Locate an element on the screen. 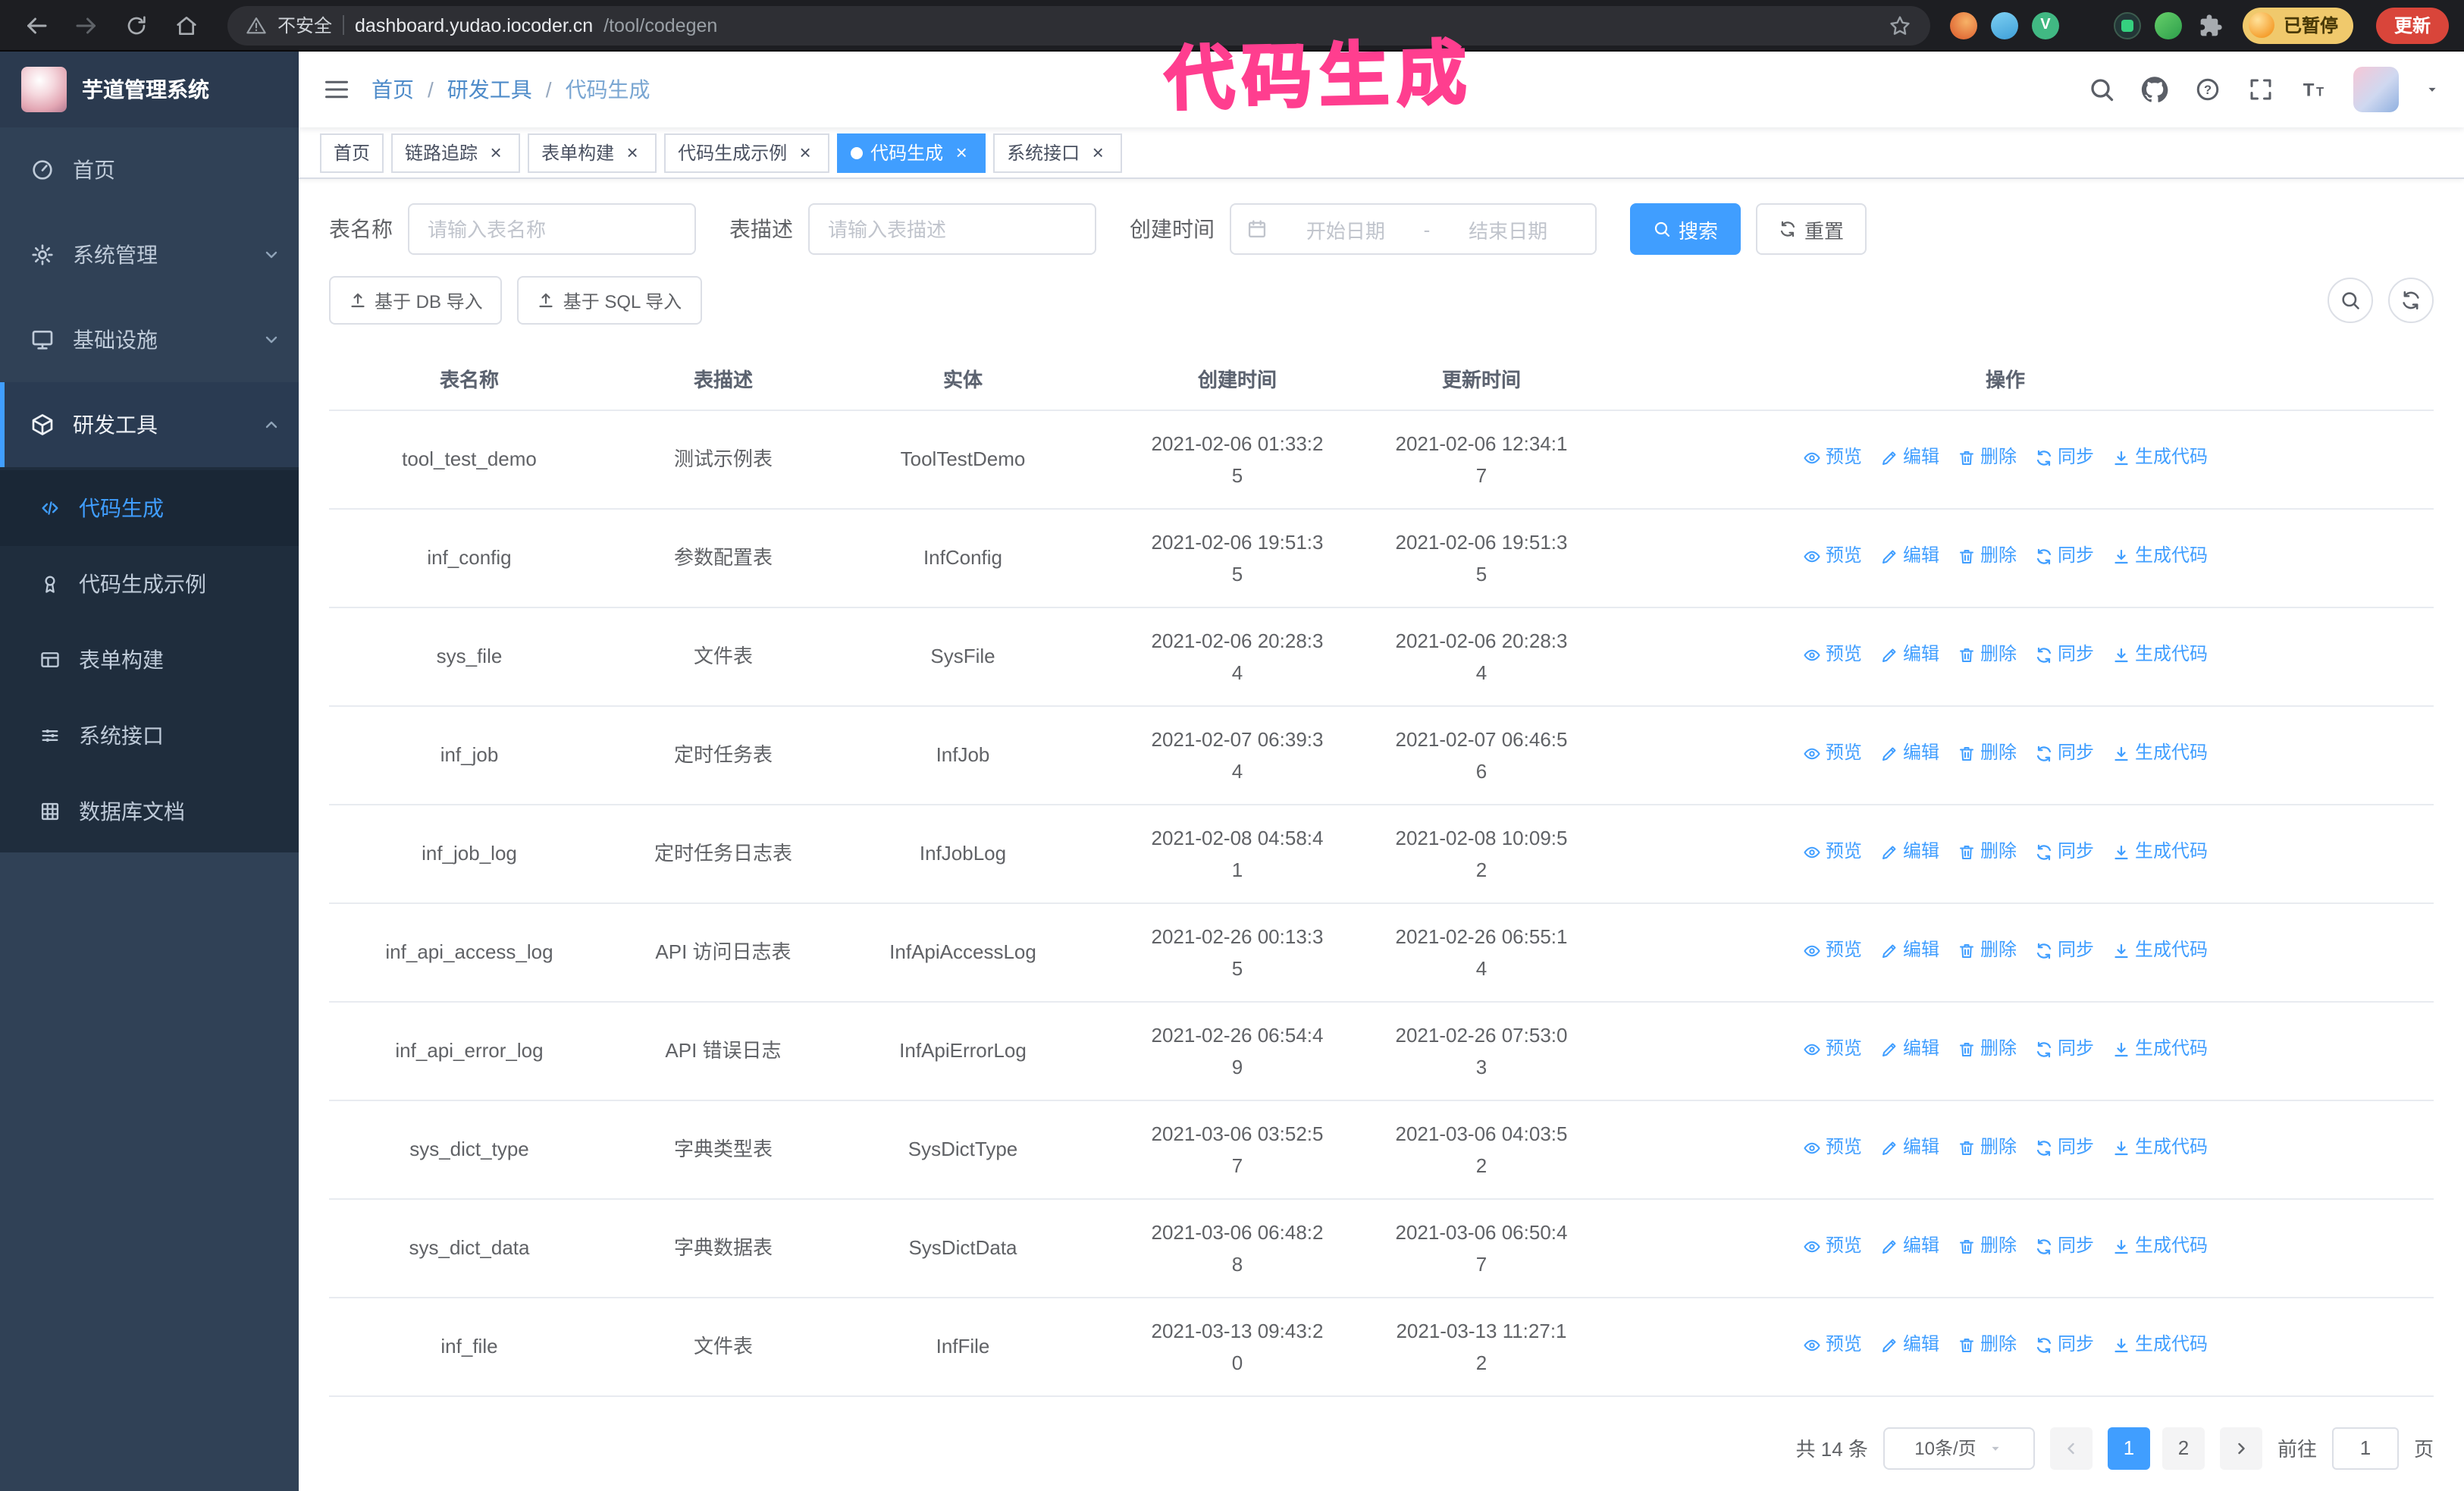 Image resolution: width=2464 pixels, height=1491 pixels. bookmark-star-icon is located at coordinates (1900, 25).